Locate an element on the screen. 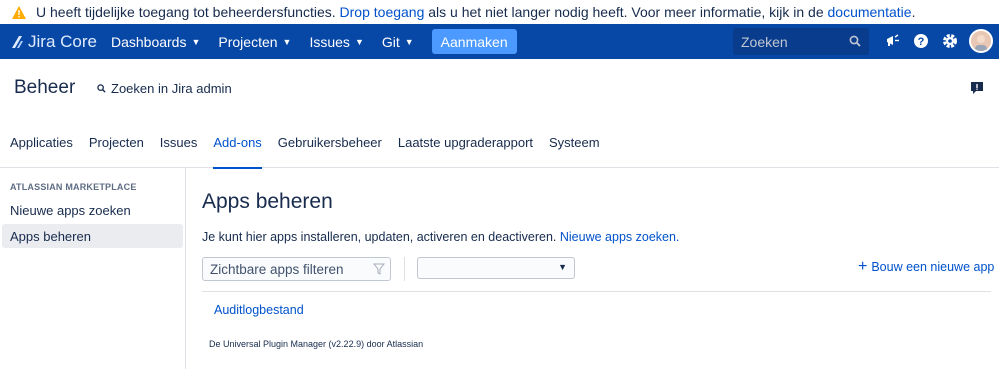 This screenshot has height=369, width=999. page-title: Beheer is located at coordinates (45, 87).